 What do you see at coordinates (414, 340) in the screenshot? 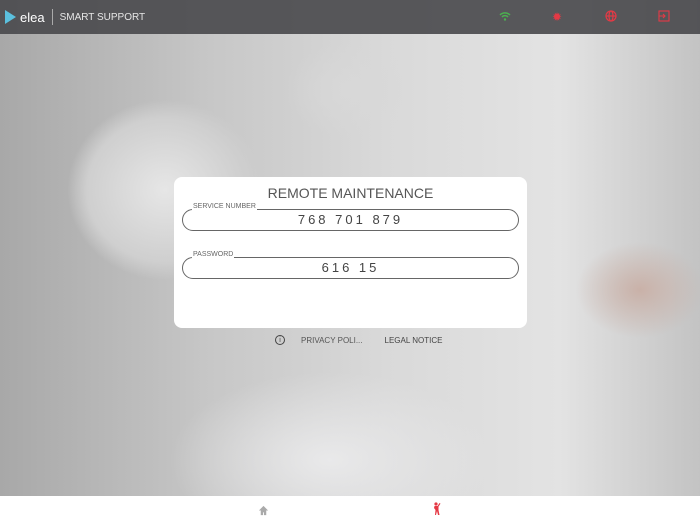
I see `legal-notice-link: LEGAL NOTICE` at bounding box center [414, 340].